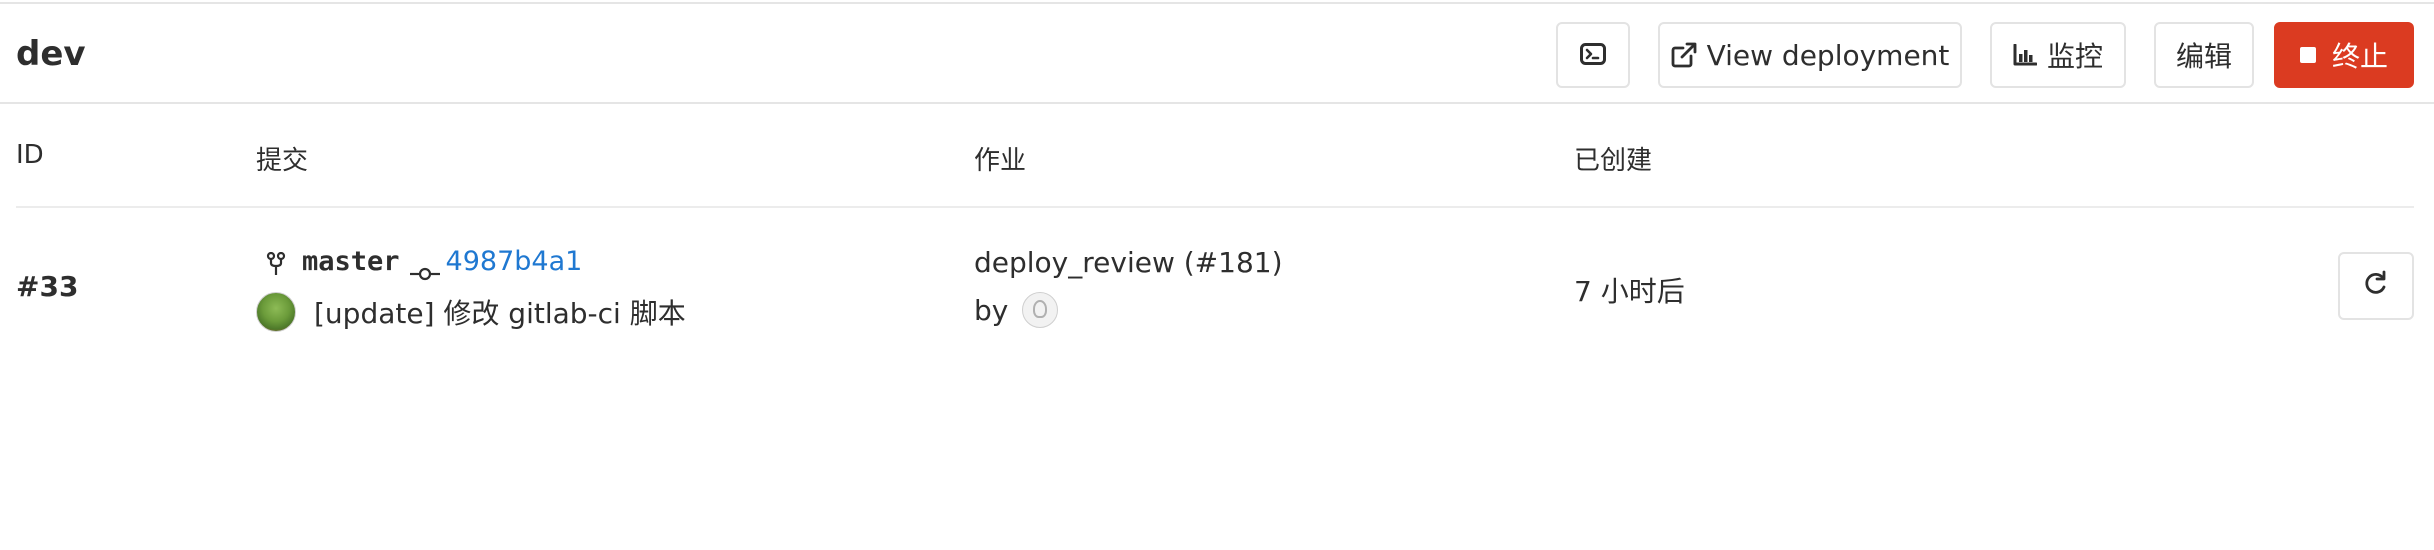  What do you see at coordinates (351, 261) in the screenshot?
I see `branch-link: master` at bounding box center [351, 261].